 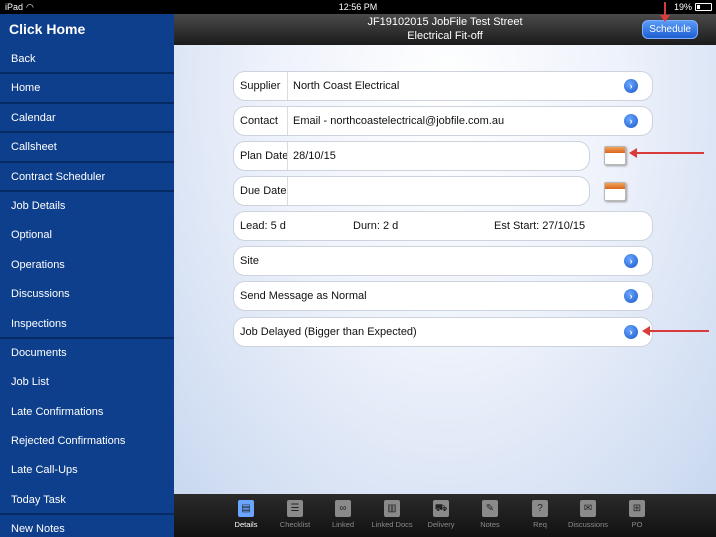 I want to click on supplier-value: North Coast Electrical, so click(x=346, y=86).